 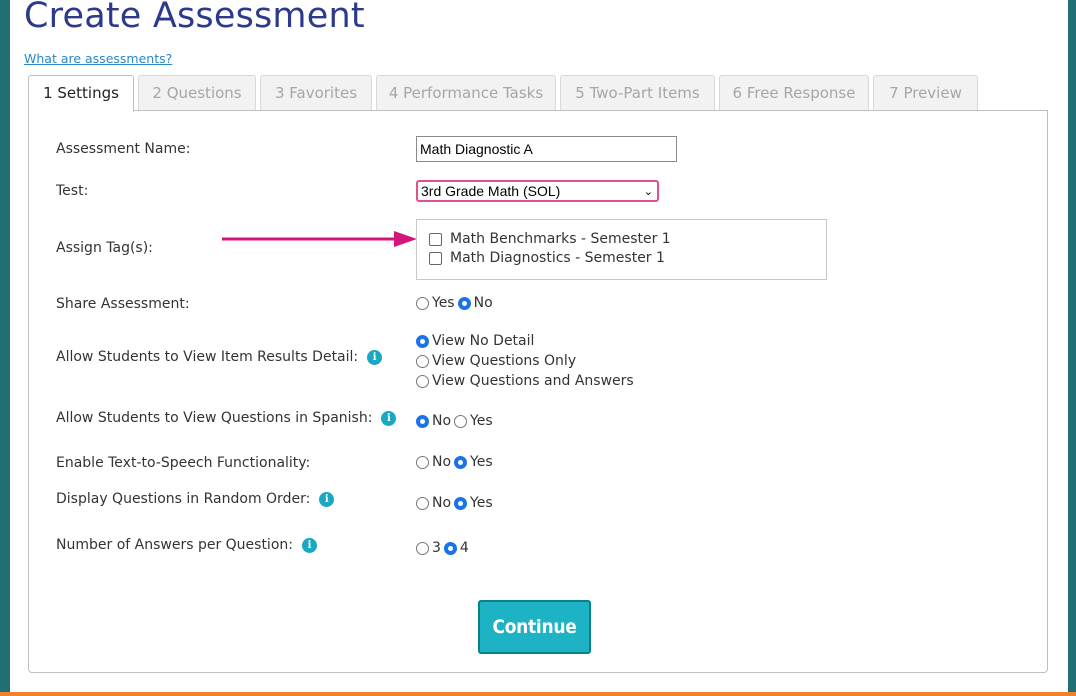 What do you see at coordinates (637, 92) in the screenshot?
I see `tab-two-part-items: 5 Two-Part Items` at bounding box center [637, 92].